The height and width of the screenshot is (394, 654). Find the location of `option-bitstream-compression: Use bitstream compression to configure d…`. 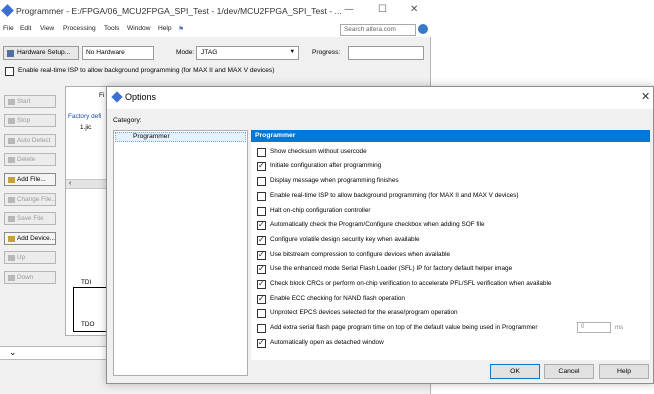

option-bitstream-compression: Use bitstream compression to configure d… is located at coordinates (452, 256).